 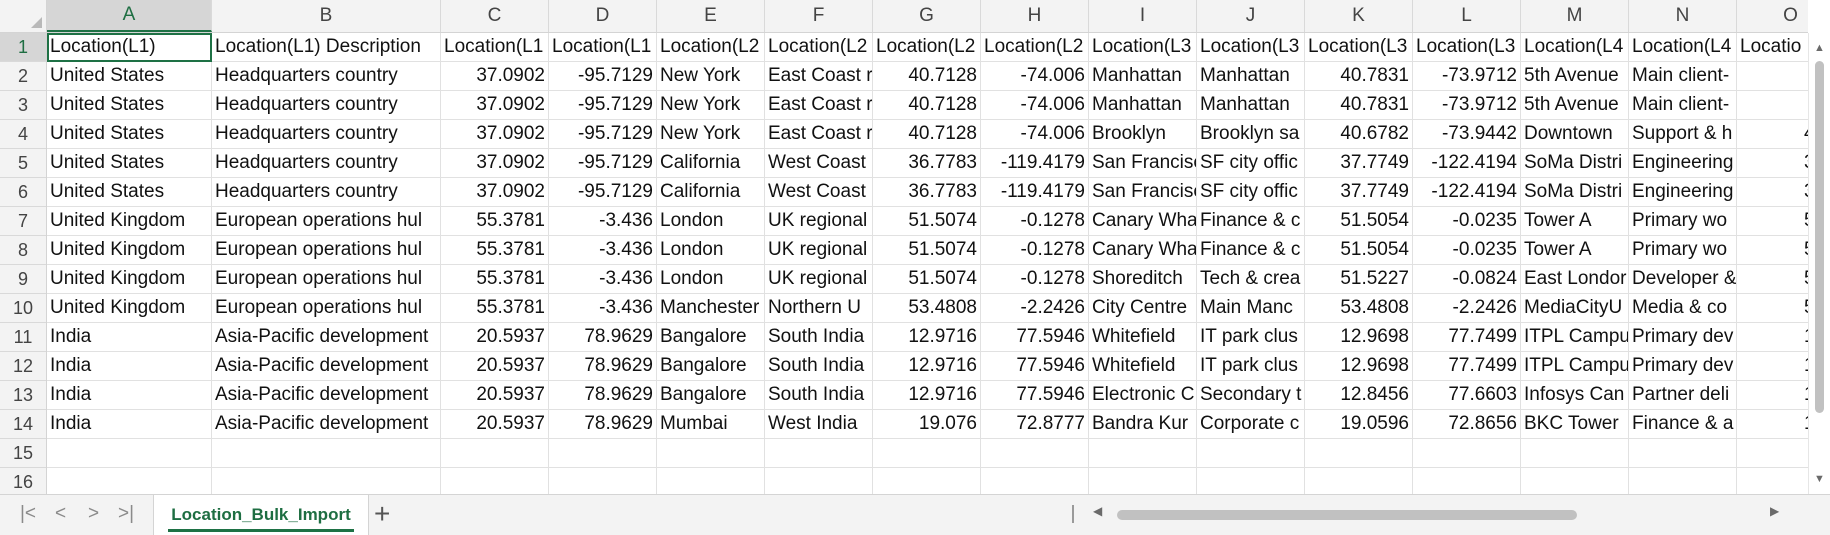 What do you see at coordinates (1251, 279) in the screenshot?
I see `cell-j9: Tech & crea` at bounding box center [1251, 279].